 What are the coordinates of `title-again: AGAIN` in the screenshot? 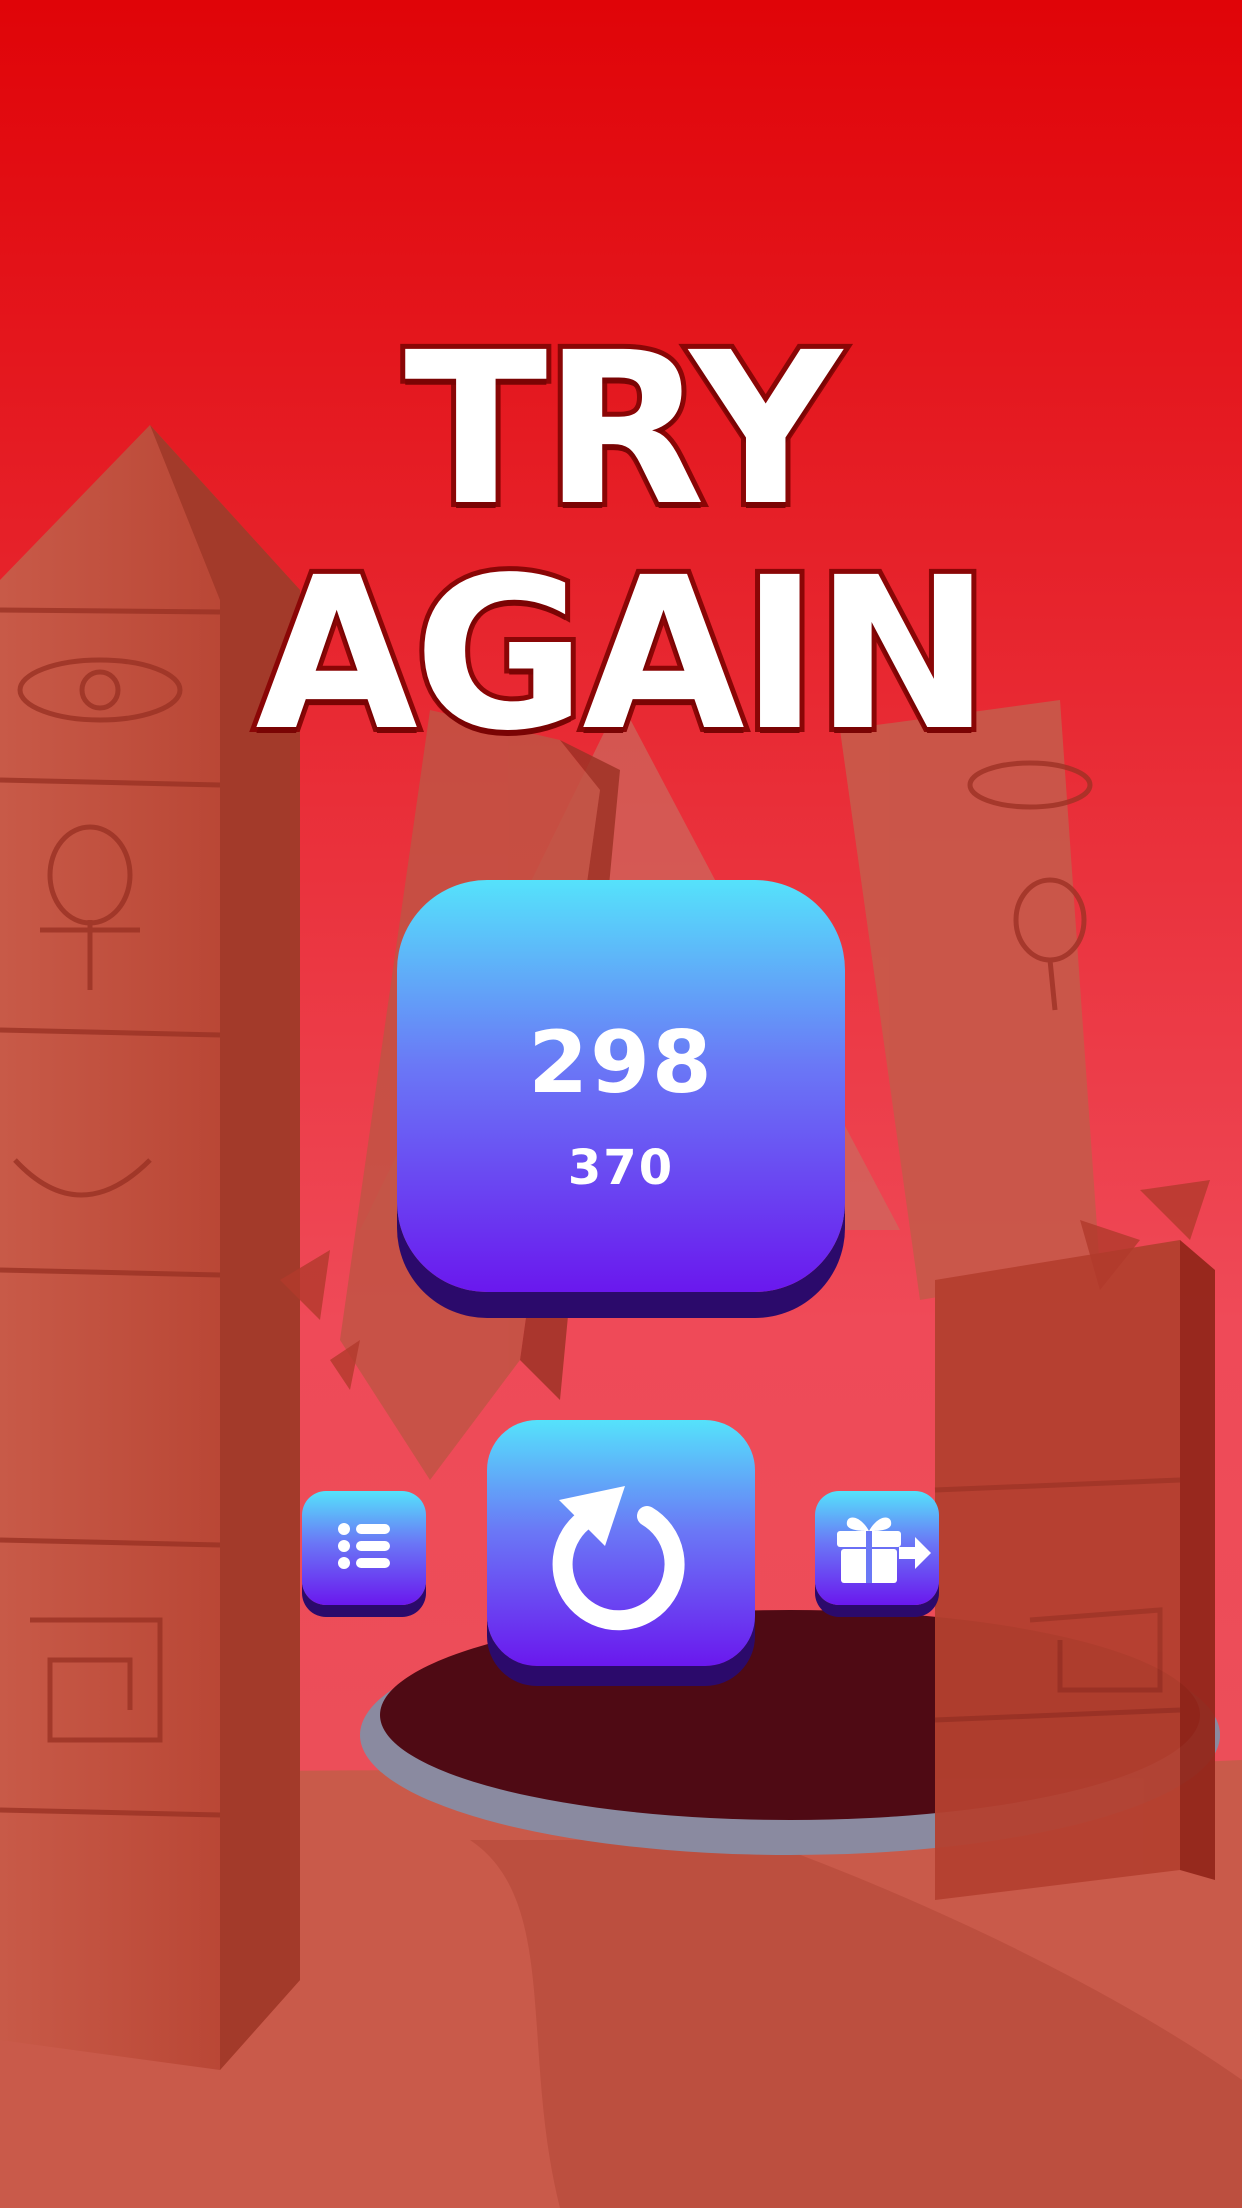 It's located at (622, 654).